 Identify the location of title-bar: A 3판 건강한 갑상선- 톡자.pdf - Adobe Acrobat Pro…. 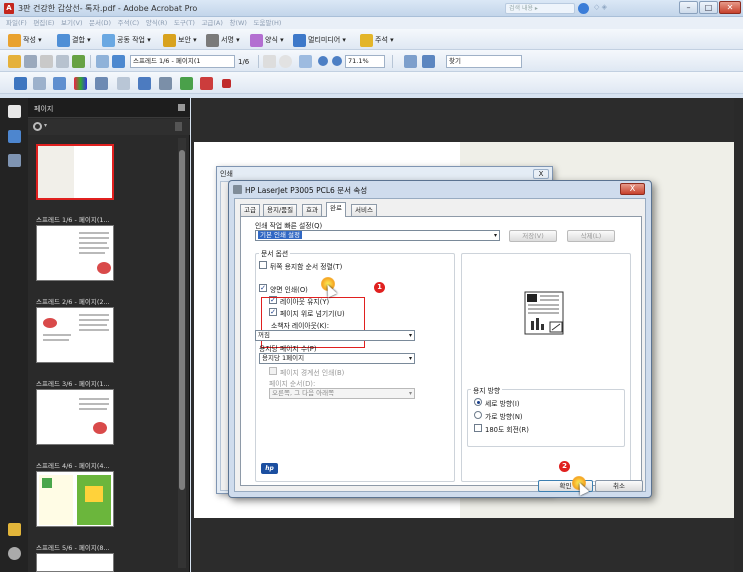
(371, 8).